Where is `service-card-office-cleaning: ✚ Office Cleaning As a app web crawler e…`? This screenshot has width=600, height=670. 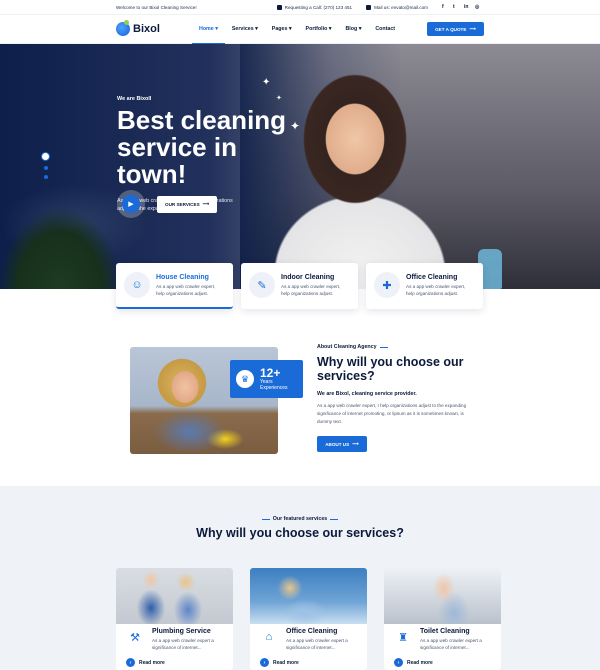
service-card-office-cleaning: ✚ Office Cleaning As a app web crawler e… is located at coordinates (424, 286).